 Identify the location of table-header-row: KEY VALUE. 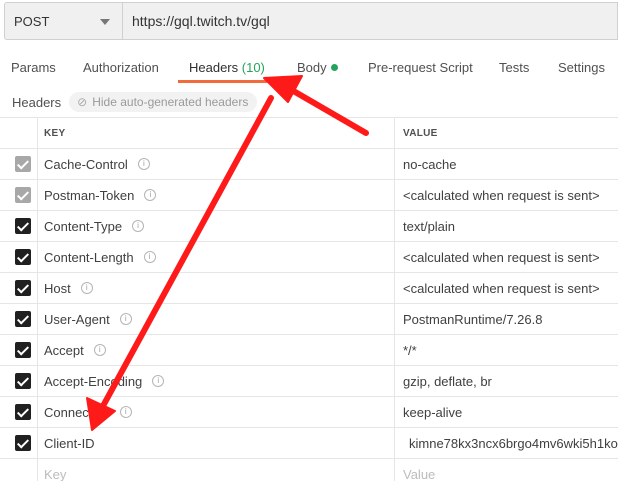
(309, 132).